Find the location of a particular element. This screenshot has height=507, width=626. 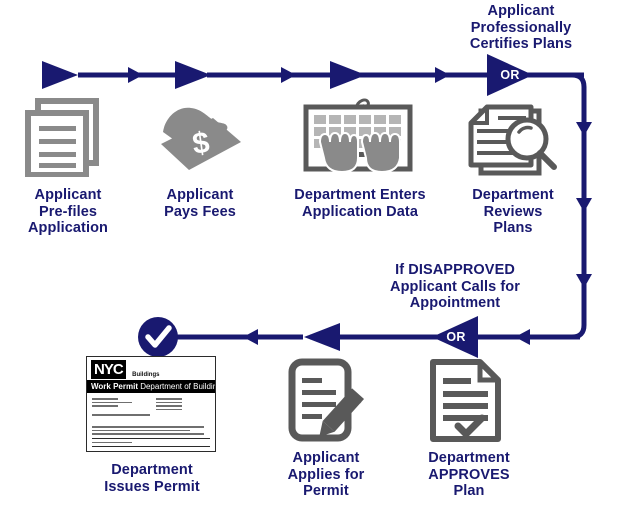

nyc-logo: NYC is located at coordinates (108, 369).